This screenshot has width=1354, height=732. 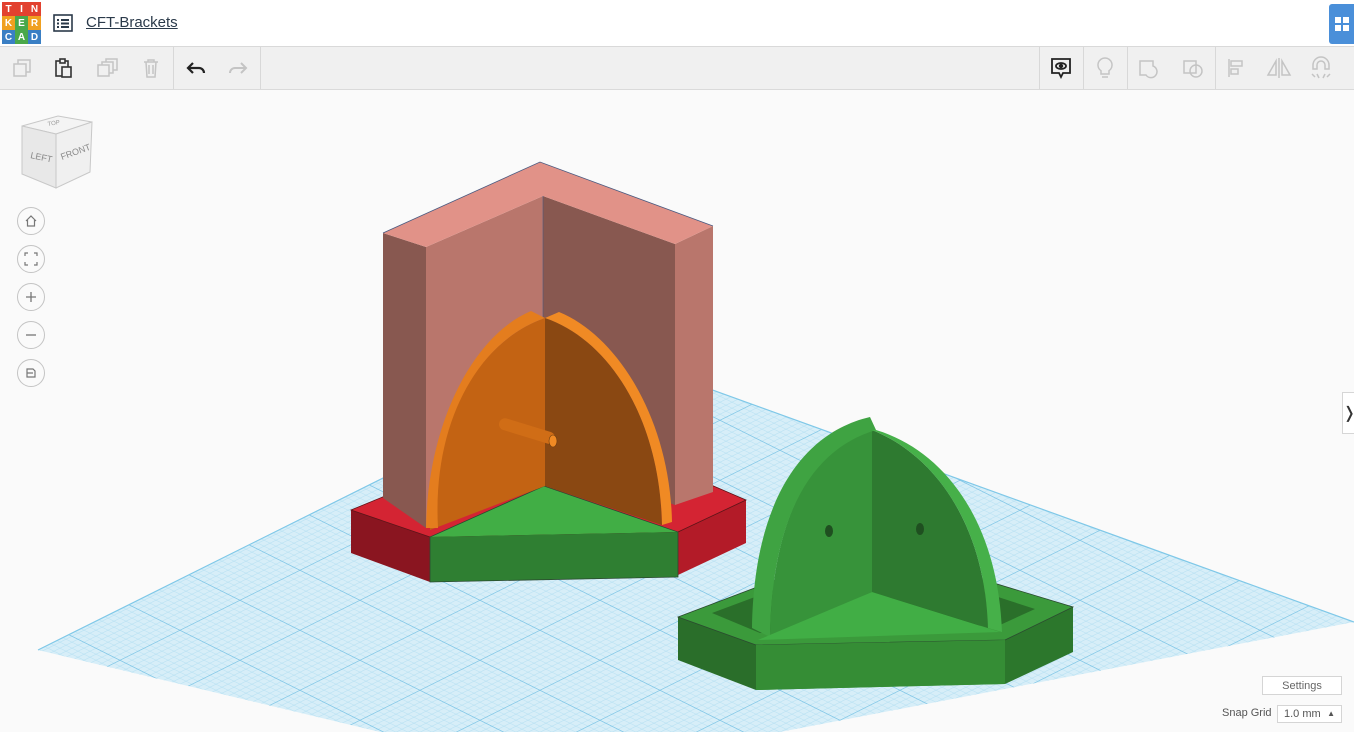 I want to click on redo-icon, so click(x=238, y=68).